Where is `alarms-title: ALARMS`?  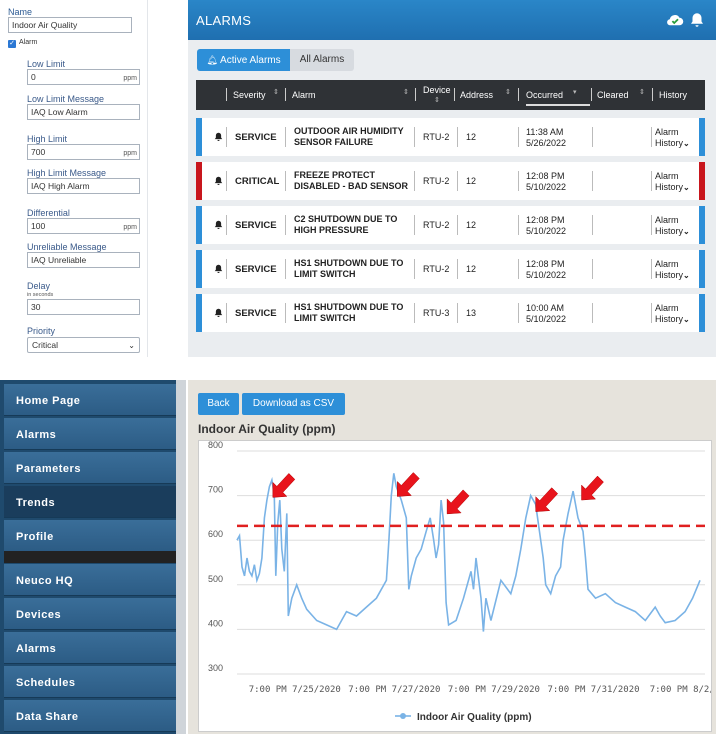
alarms-title: ALARMS is located at coordinates (224, 20).